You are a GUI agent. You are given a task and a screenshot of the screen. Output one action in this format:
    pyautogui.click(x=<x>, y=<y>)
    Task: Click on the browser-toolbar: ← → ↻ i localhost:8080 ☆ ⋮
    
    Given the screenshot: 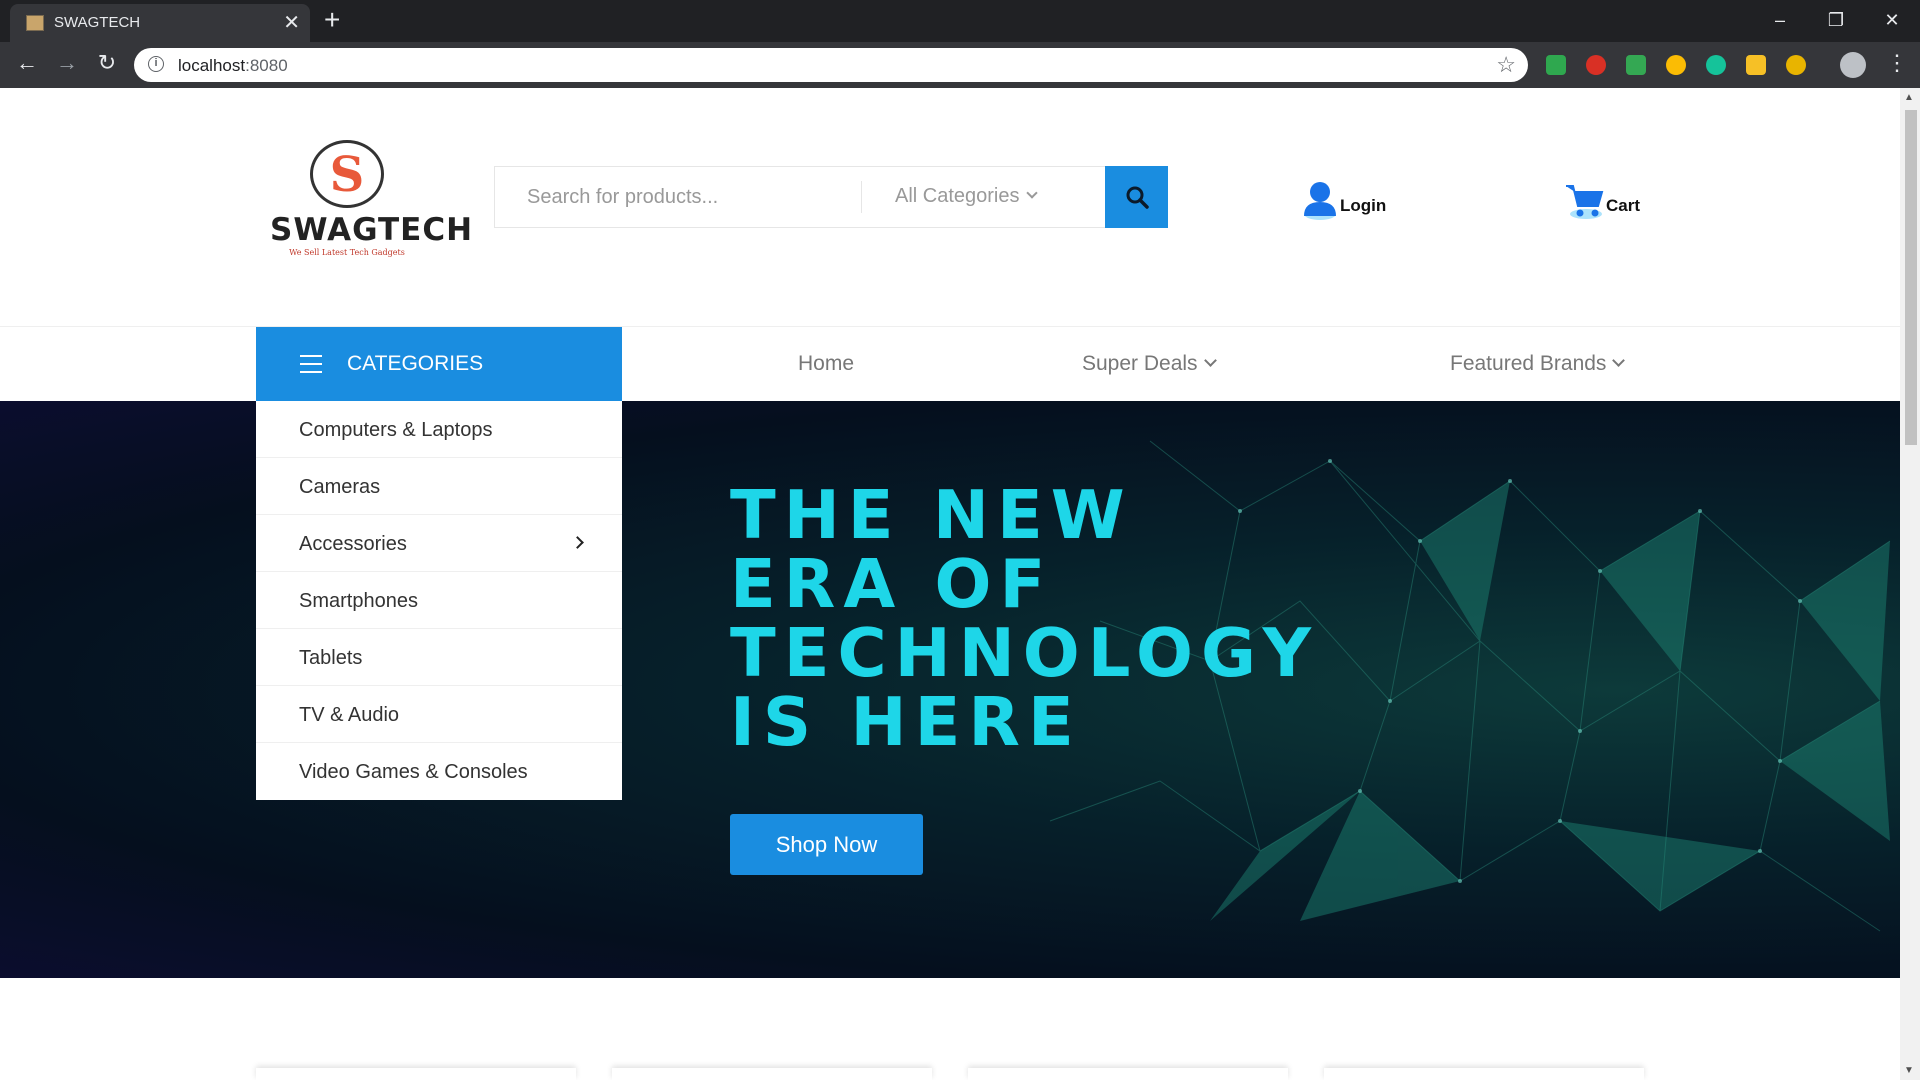 What is the action you would take?
    pyautogui.click(x=960, y=65)
    